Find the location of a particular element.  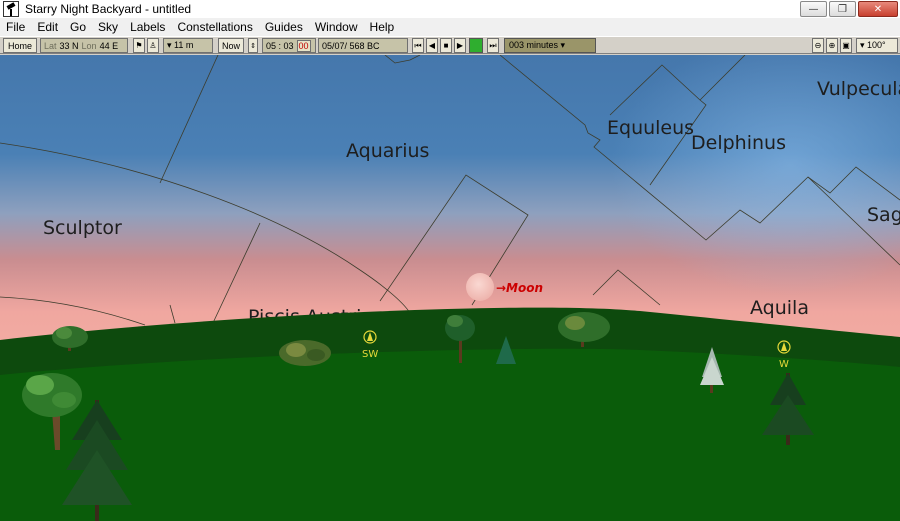

restore-icon: ❐ is located at coordinates (842, 9).